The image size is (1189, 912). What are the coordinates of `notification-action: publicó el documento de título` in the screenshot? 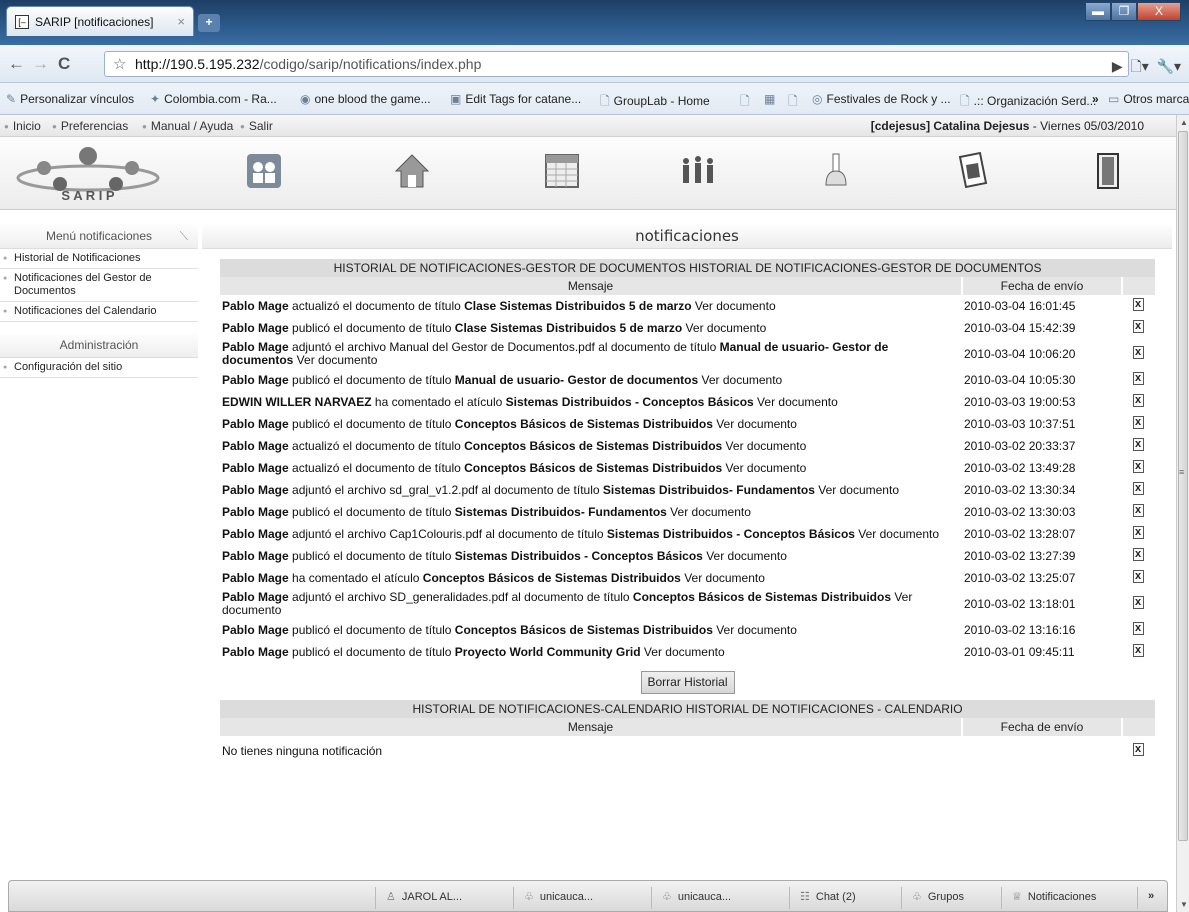 It's located at (371, 327).